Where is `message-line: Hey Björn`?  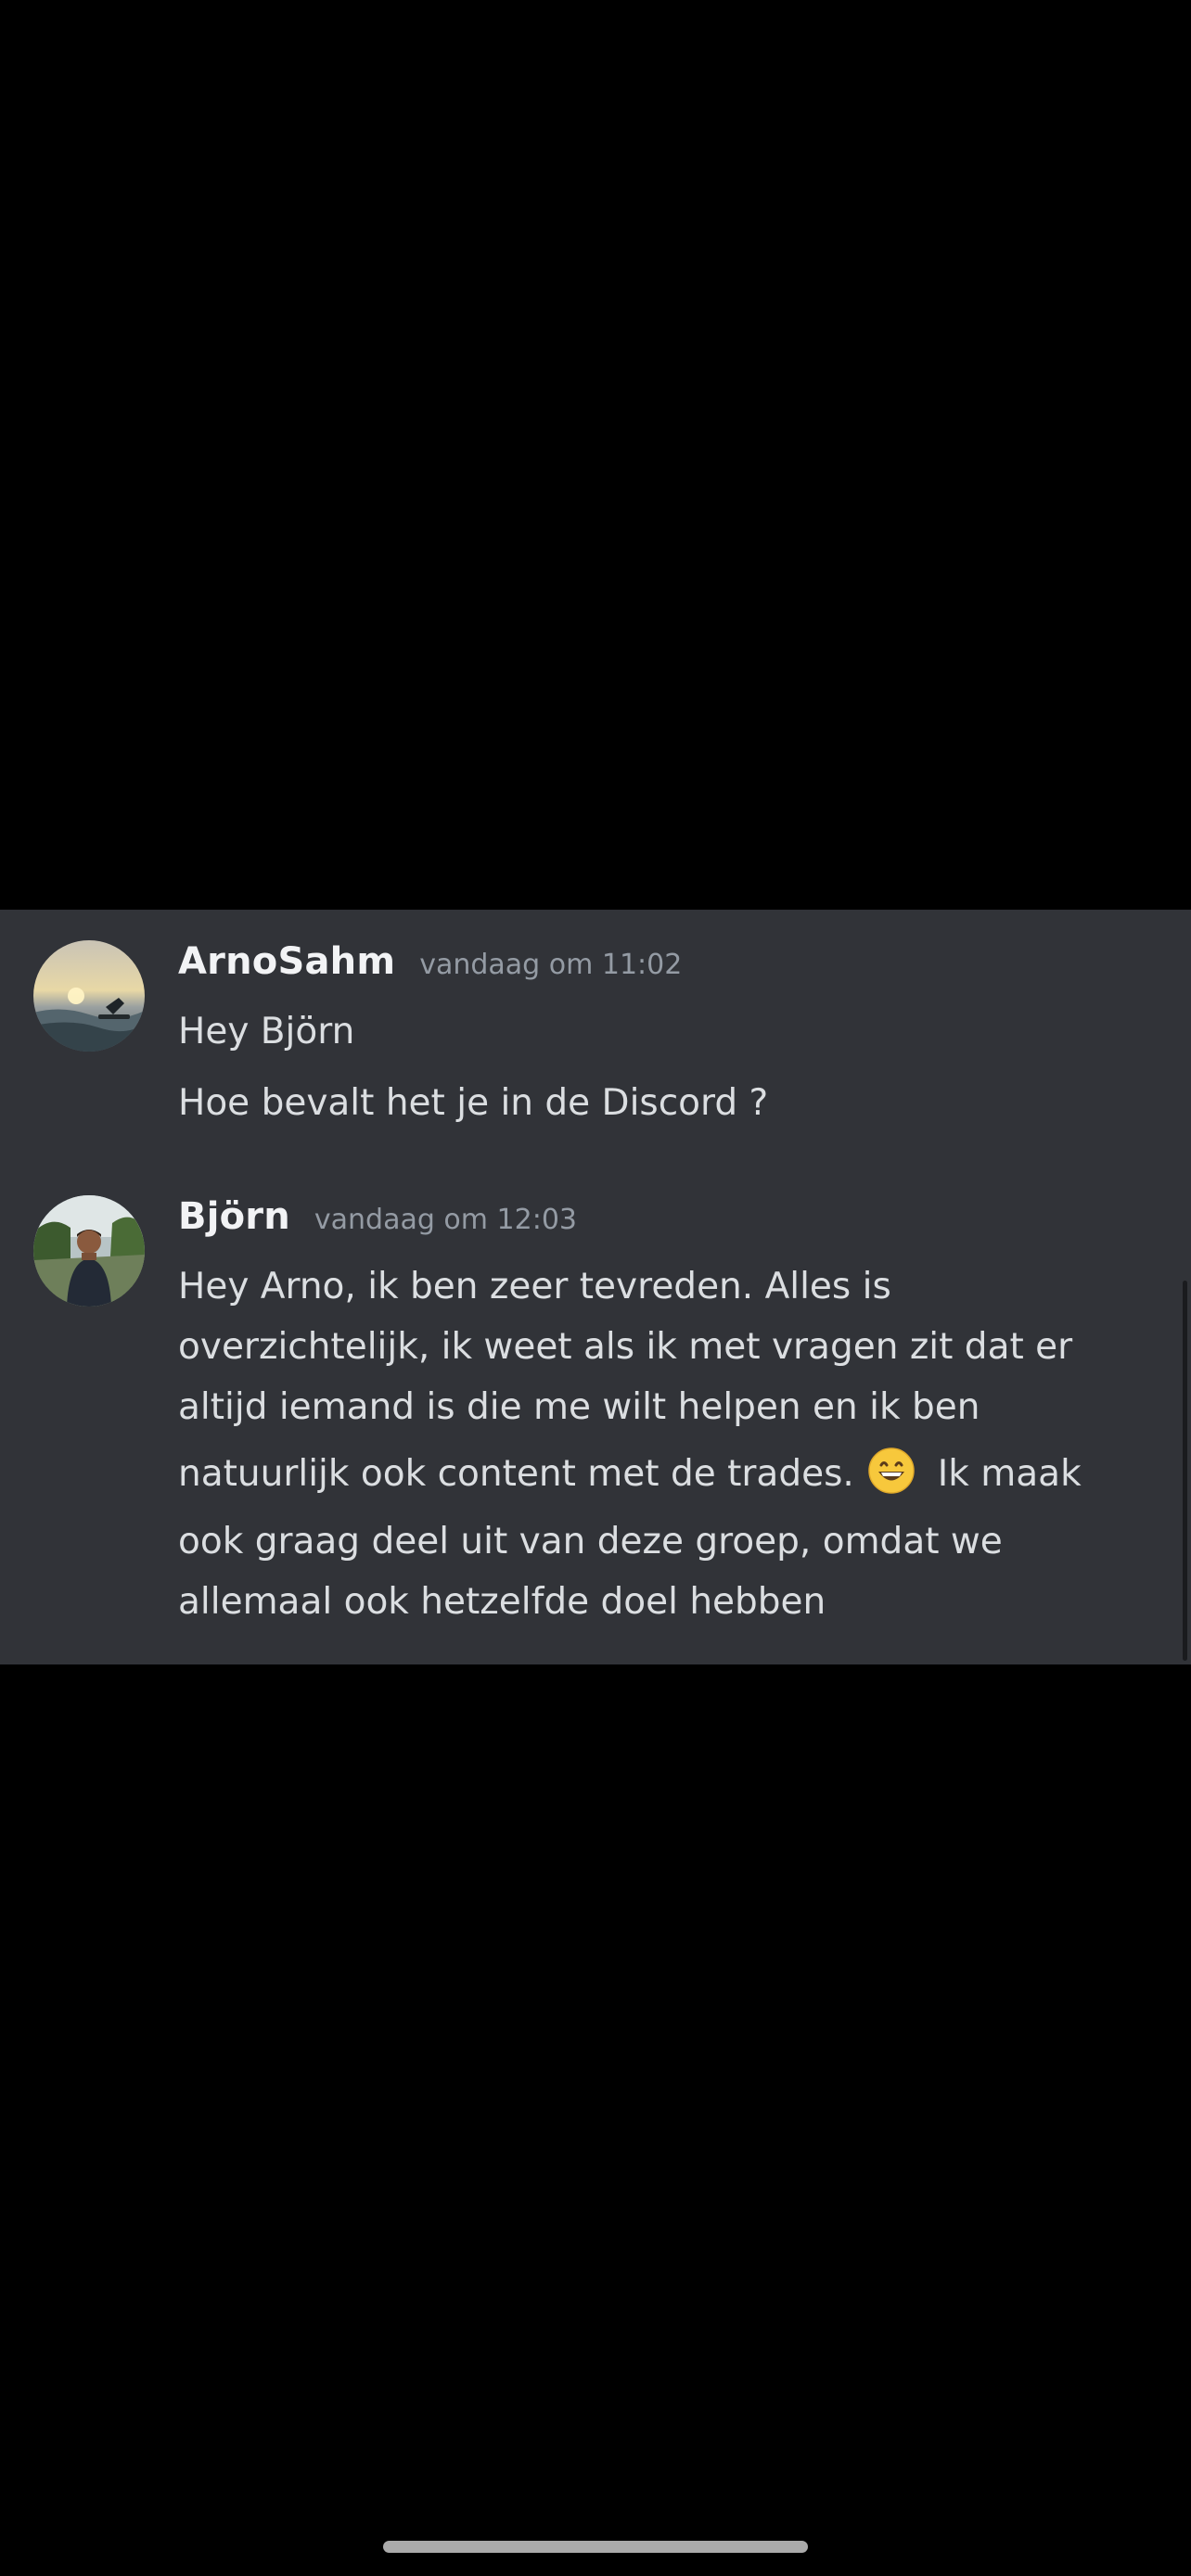 message-line: Hey Björn is located at coordinates (266, 1031).